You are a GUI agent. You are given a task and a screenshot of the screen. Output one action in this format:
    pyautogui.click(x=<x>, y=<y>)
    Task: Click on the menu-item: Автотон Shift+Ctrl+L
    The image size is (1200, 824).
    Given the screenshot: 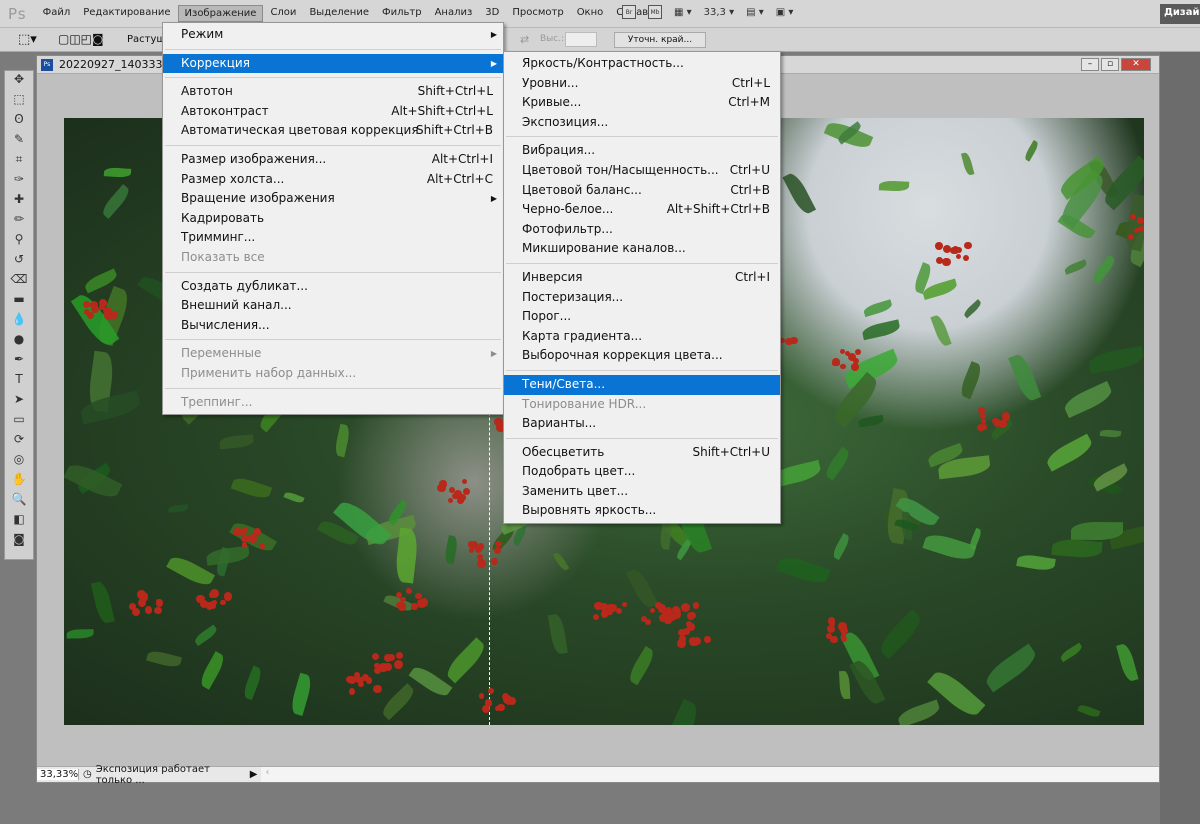 What is the action you would take?
    pyautogui.click(x=333, y=92)
    